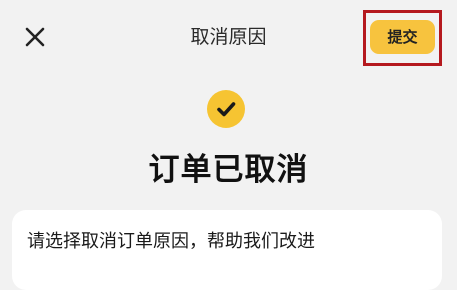 The height and width of the screenshot is (290, 457). Describe the element at coordinates (228, 170) in the screenshot. I see `order-status-title: 订单已取消` at that location.